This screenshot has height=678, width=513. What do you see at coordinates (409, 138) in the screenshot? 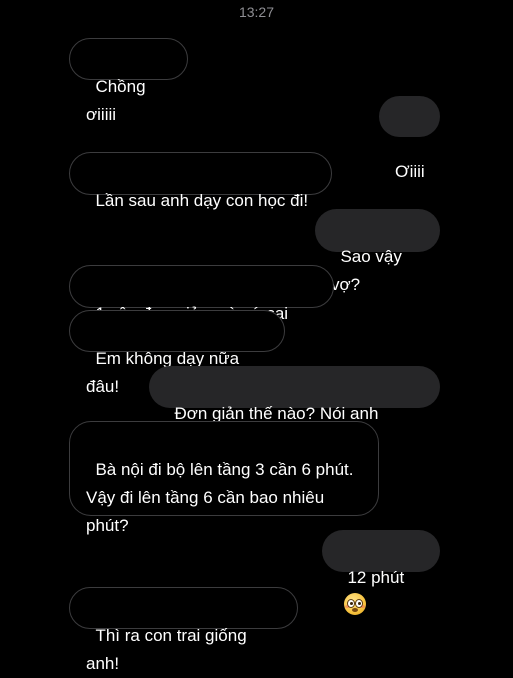
I see `chat-message-outgoing: Ơiiii` at bounding box center [409, 138].